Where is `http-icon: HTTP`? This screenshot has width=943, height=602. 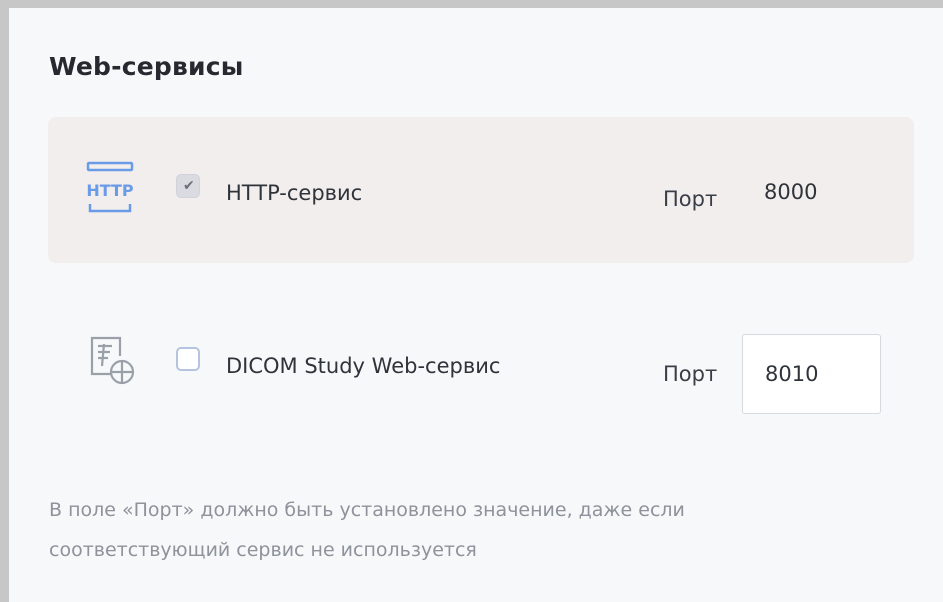 http-icon: HTTP is located at coordinates (110, 187).